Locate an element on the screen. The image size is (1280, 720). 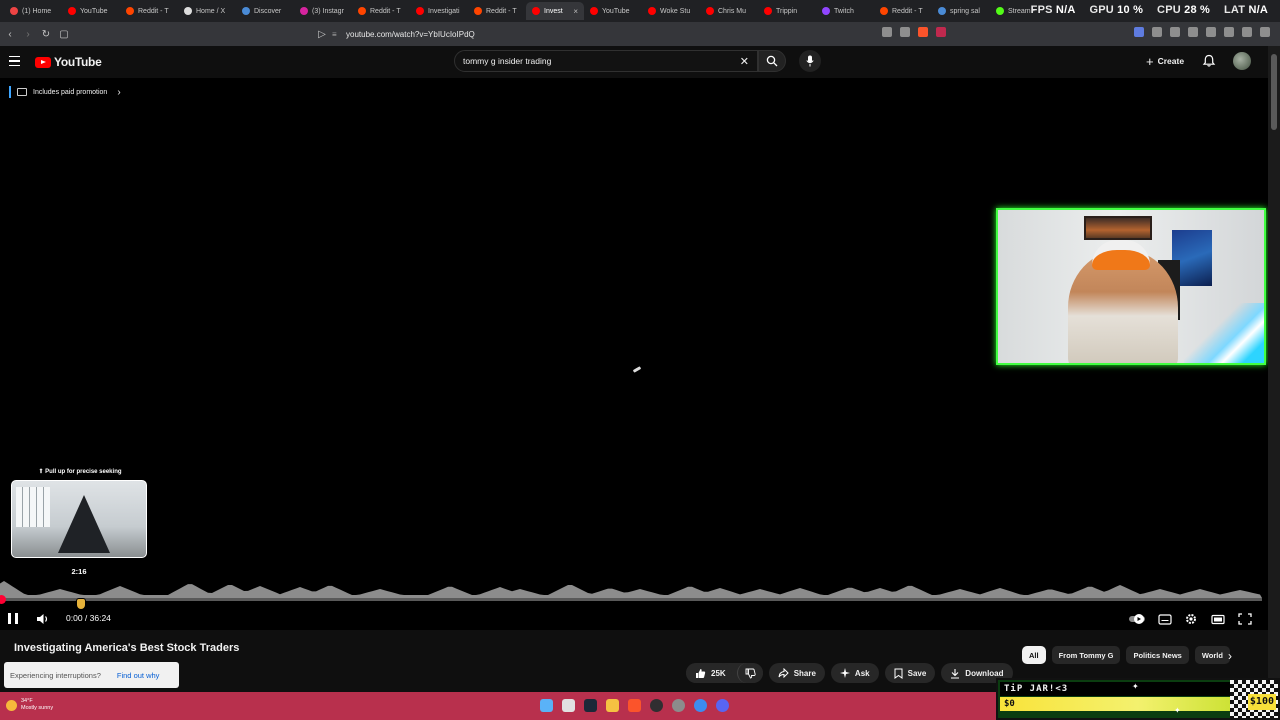
player-controls: 0:00 / 36:24 is located at coordinates (631, 619).